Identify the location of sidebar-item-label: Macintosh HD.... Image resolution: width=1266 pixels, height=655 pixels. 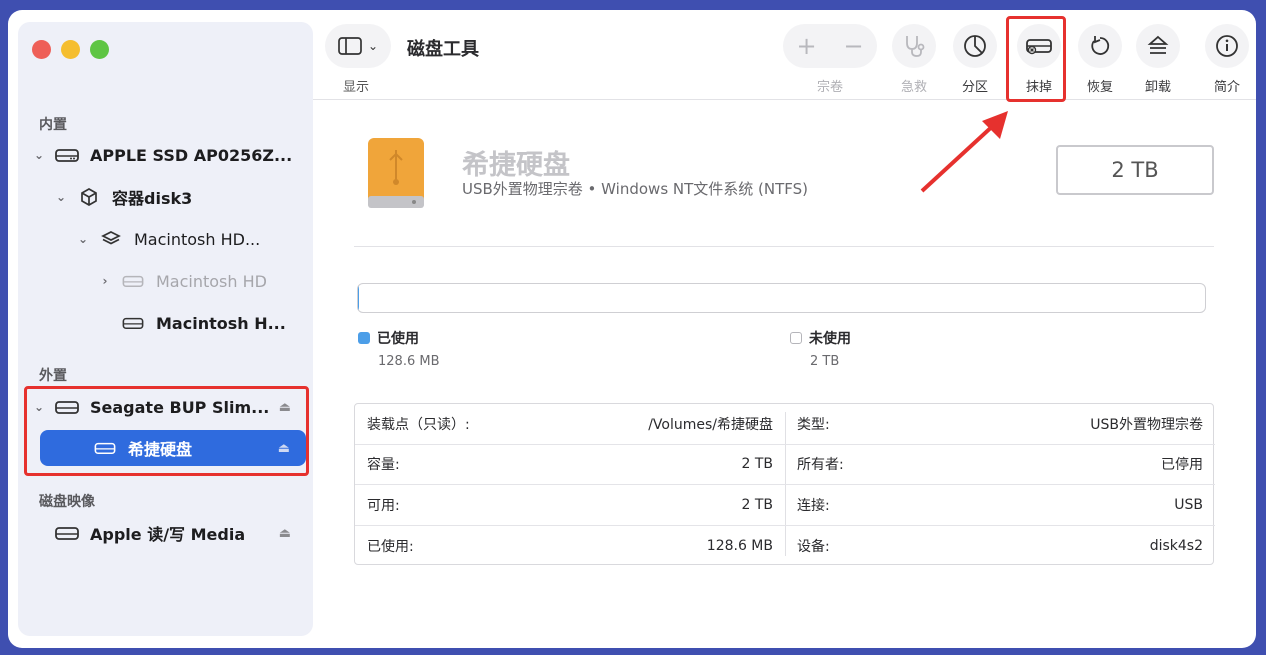
(197, 239).